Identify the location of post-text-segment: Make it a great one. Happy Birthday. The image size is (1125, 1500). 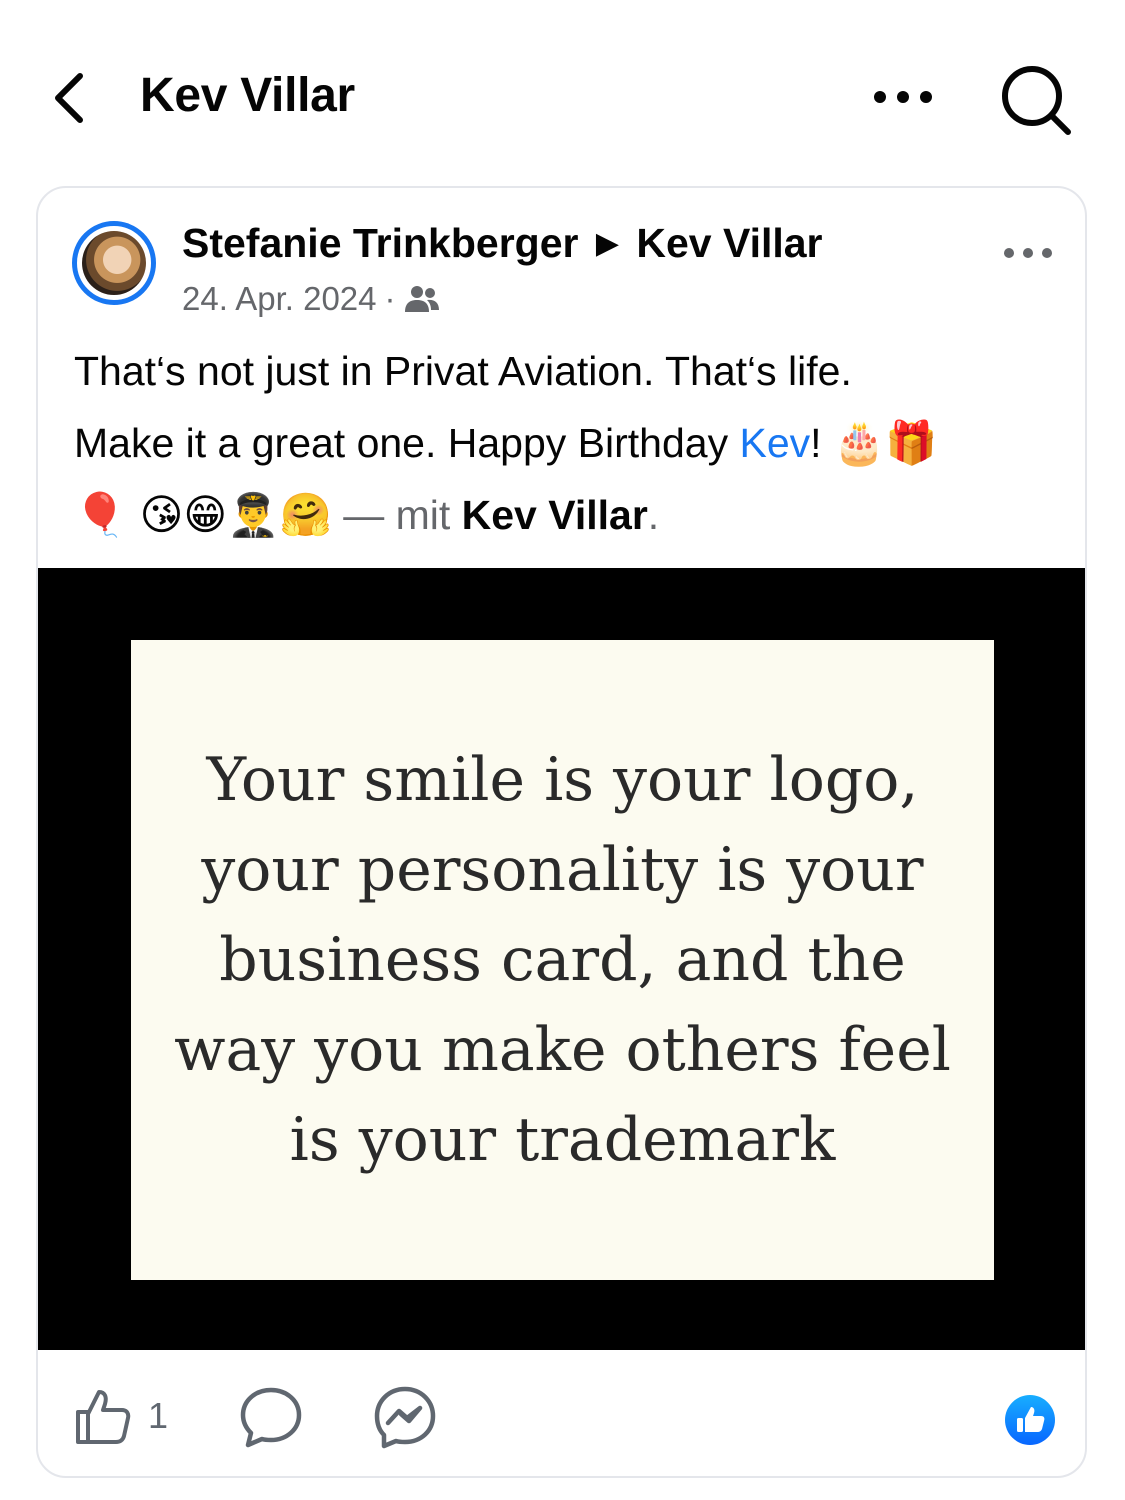
(407, 443).